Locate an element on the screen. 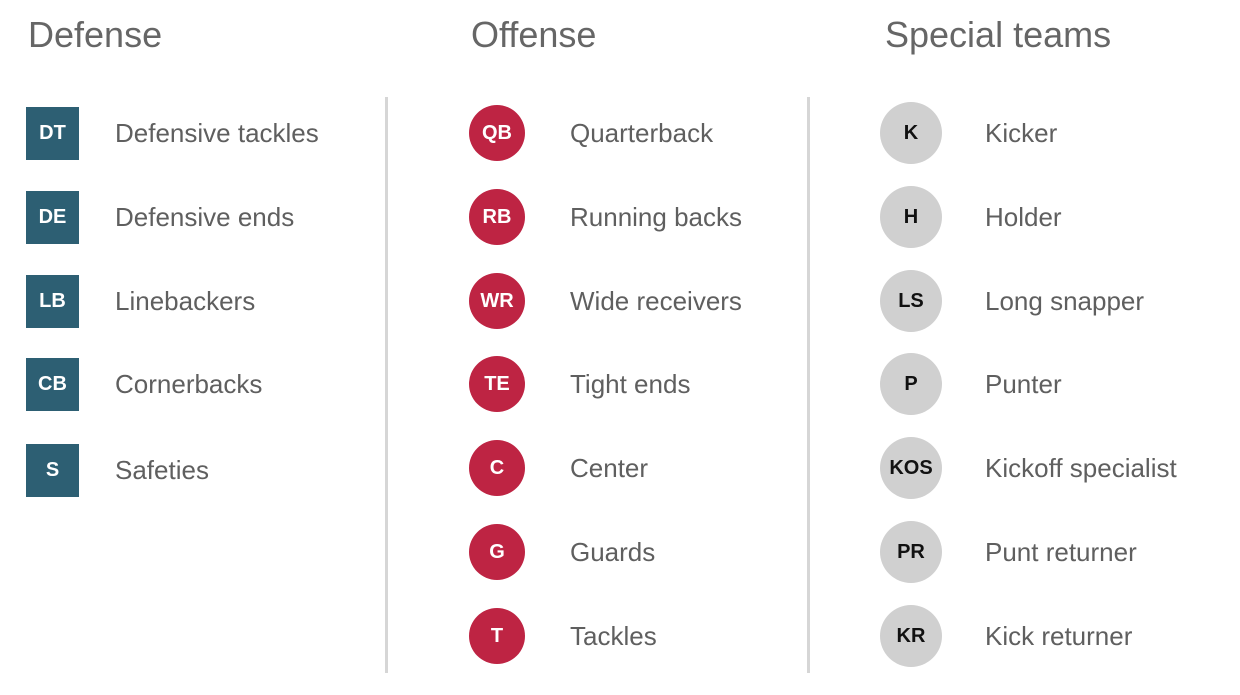 The width and height of the screenshot is (1240, 695). position-badge: PR is located at coordinates (911, 552).